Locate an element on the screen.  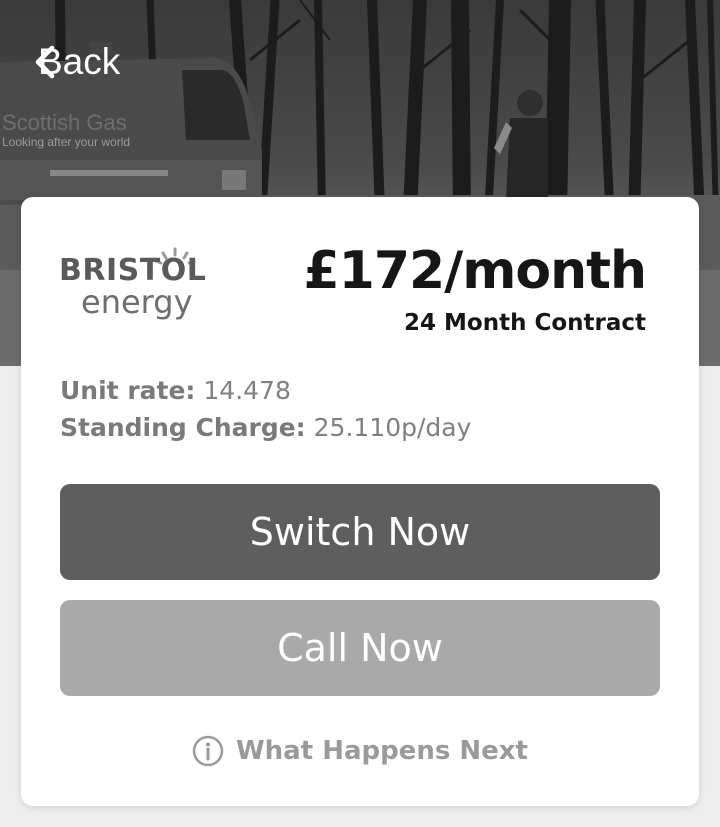
call-now-button: Call Now is located at coordinates (360, 648).